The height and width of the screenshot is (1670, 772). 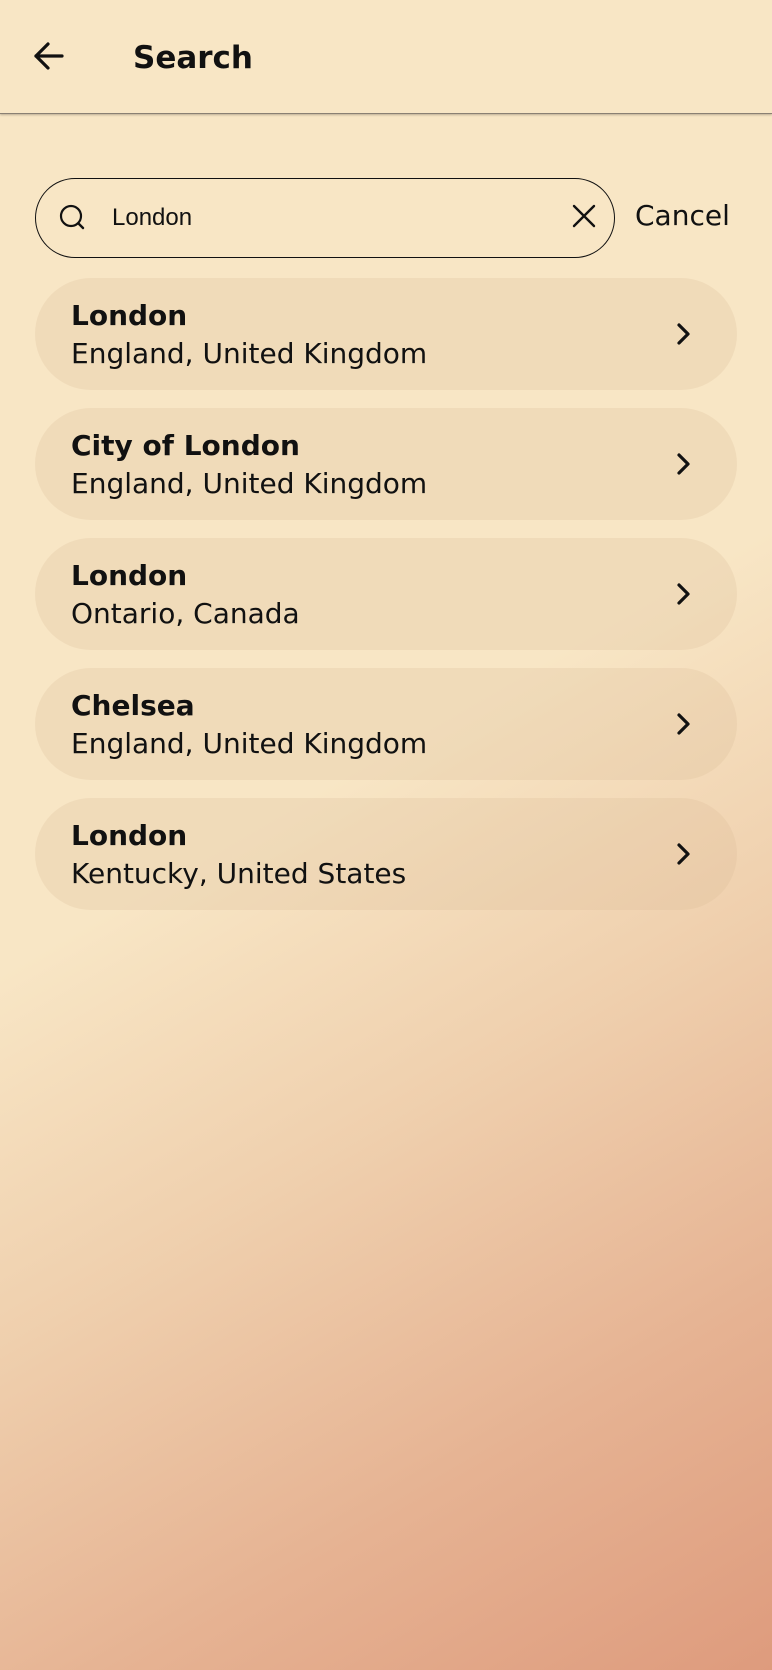 I want to click on close-icon, so click(x=584, y=218).